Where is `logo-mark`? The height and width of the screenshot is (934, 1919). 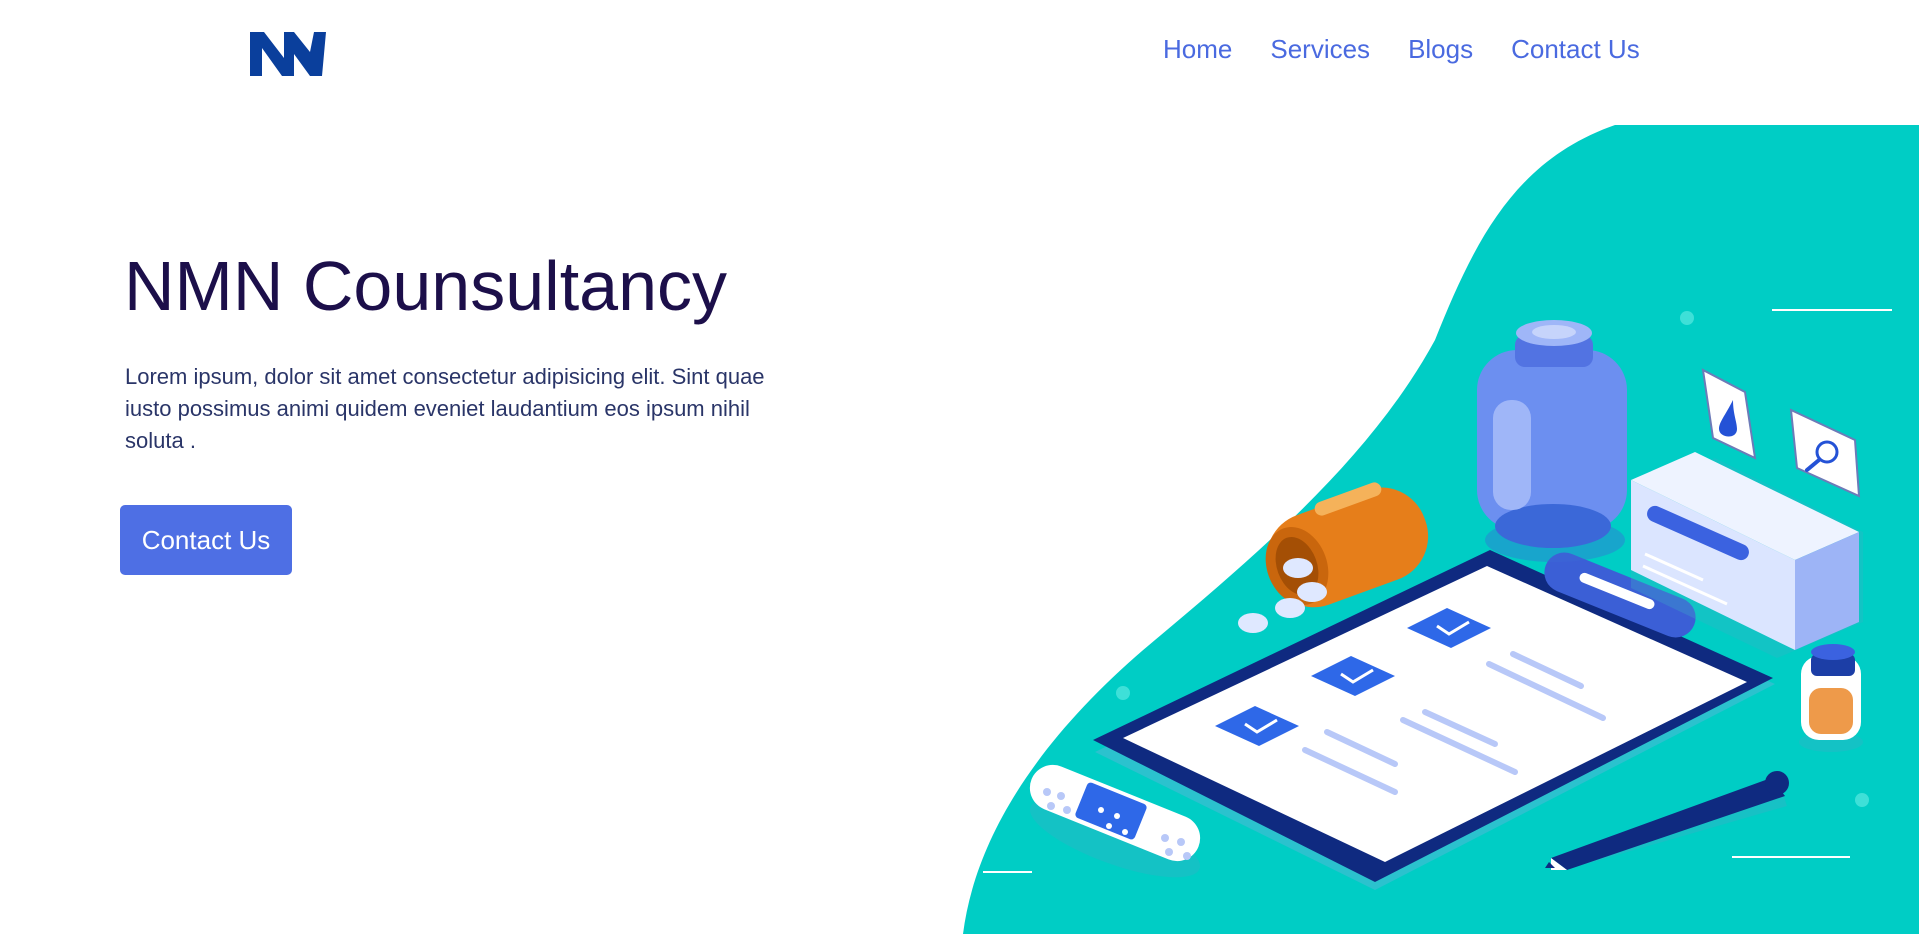
logo-mark is located at coordinates (288, 54).